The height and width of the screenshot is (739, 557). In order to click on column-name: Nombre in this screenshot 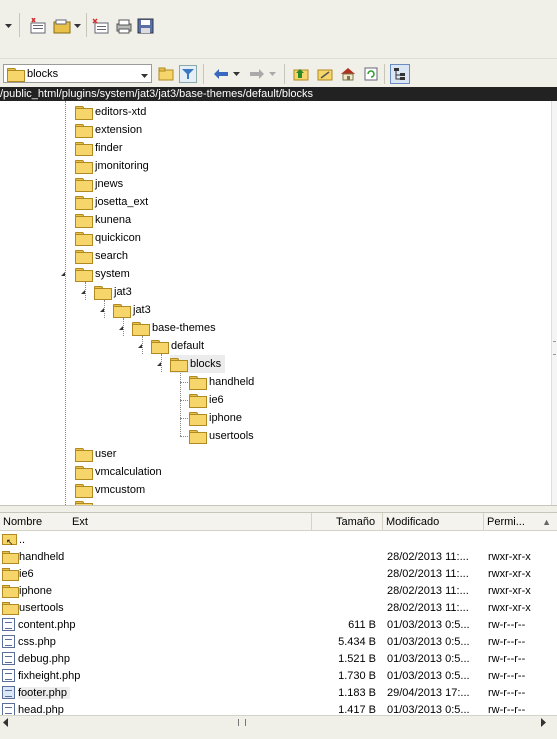, I will do `click(34, 522)`.